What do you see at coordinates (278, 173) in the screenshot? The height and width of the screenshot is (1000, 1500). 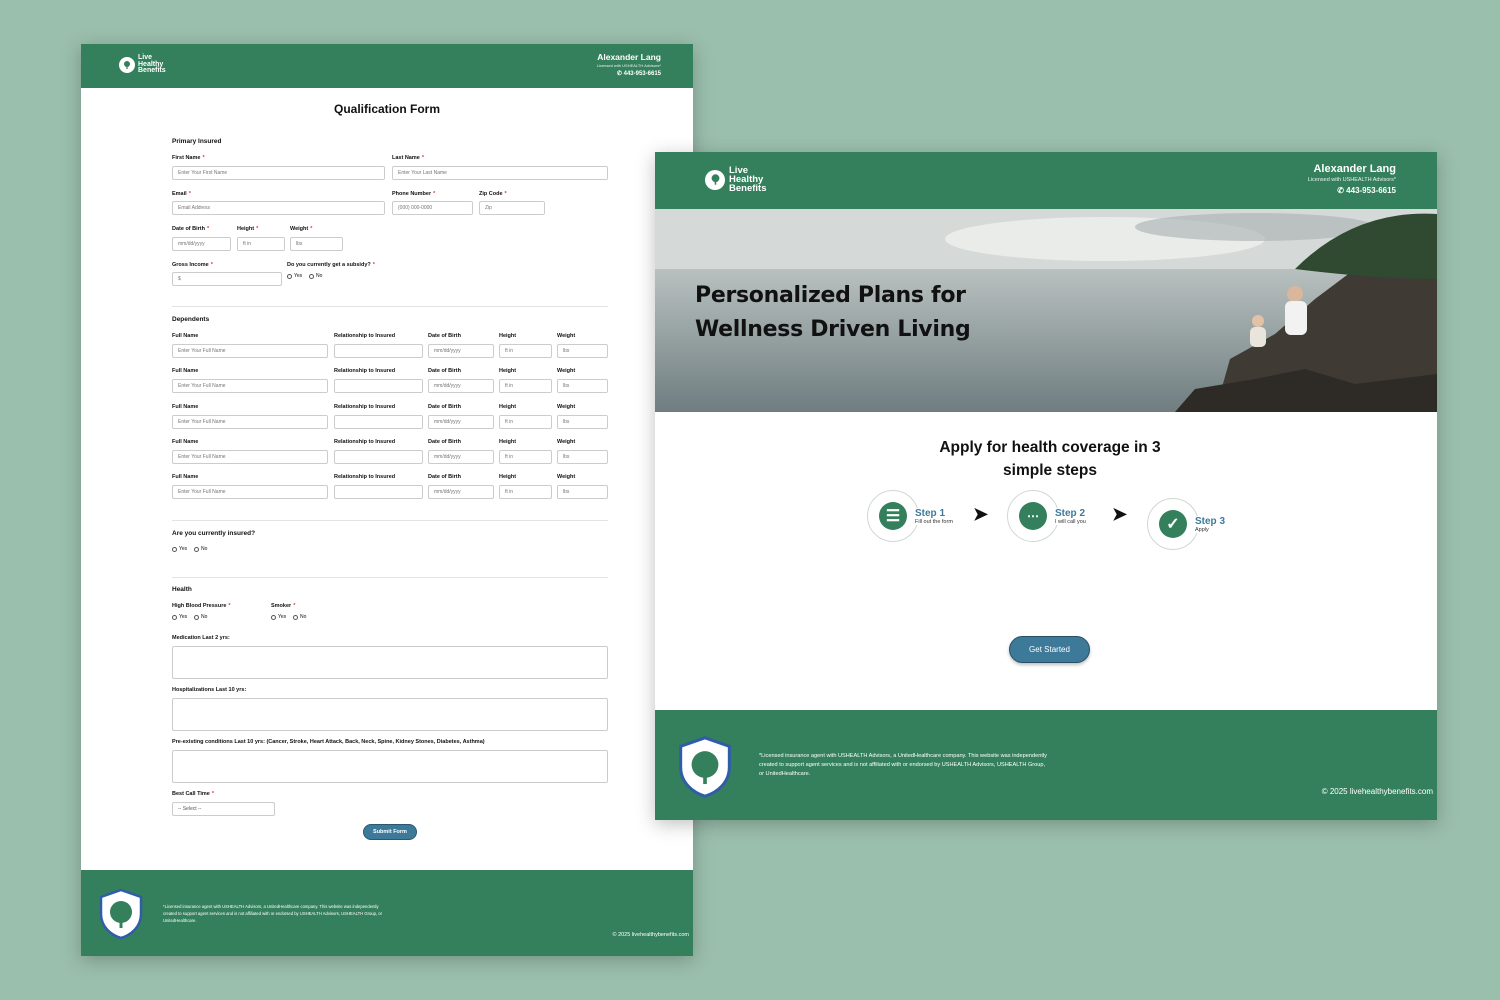 I see `first-name-input` at bounding box center [278, 173].